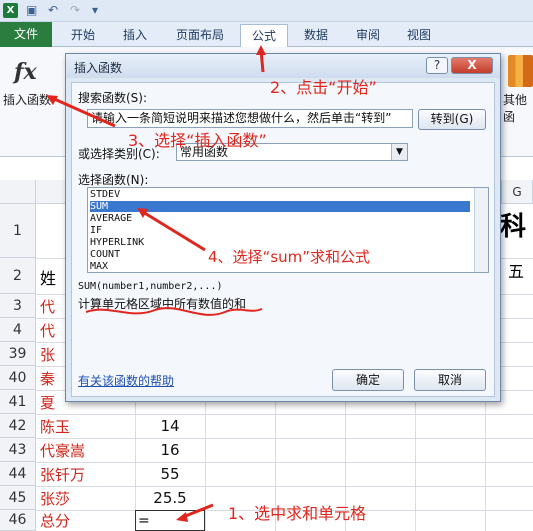 The width and height of the screenshot is (533, 531). Describe the element at coordinates (518, 108) in the screenshot. I see `other-functions-button: 其他函` at that location.